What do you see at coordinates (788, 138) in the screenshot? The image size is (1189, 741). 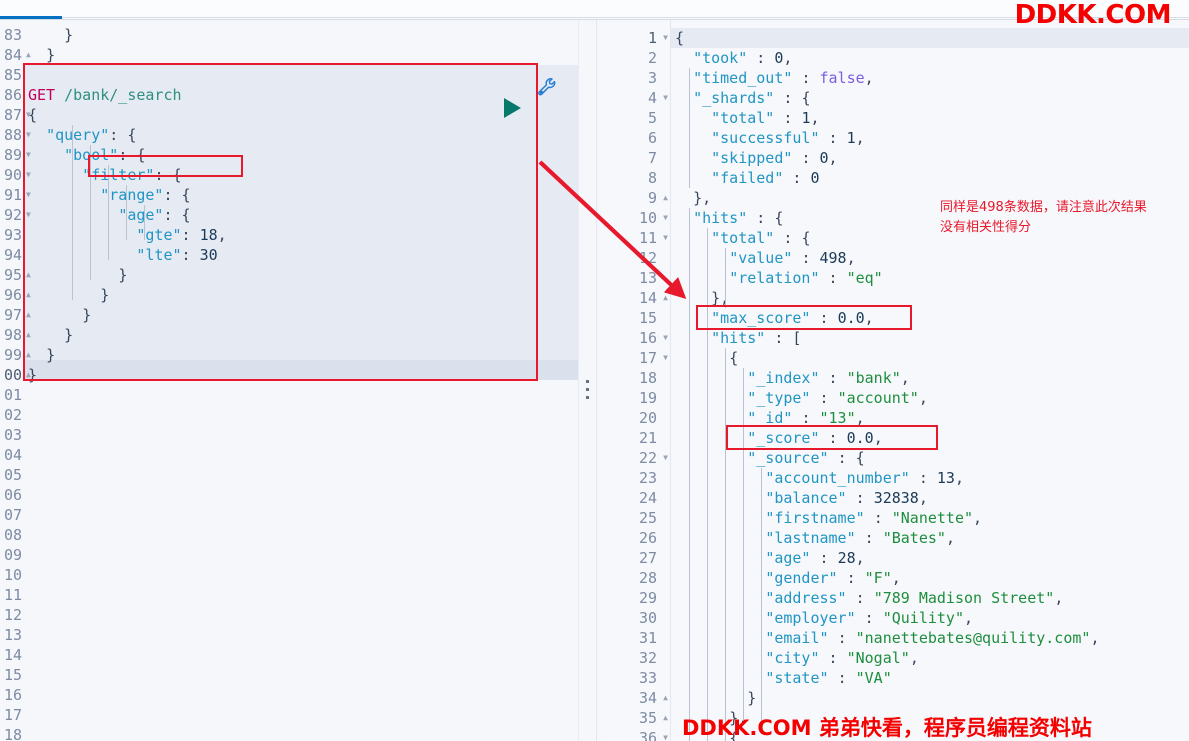 I see `code-line: "successful" : 1,` at bounding box center [788, 138].